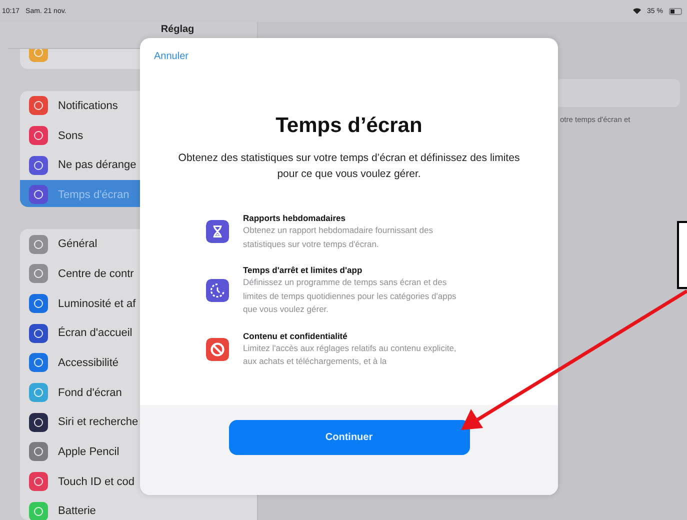 This screenshot has height=520, width=687. Describe the element at coordinates (164, 50) in the screenshot. I see `cancel-link: Annuler` at that location.